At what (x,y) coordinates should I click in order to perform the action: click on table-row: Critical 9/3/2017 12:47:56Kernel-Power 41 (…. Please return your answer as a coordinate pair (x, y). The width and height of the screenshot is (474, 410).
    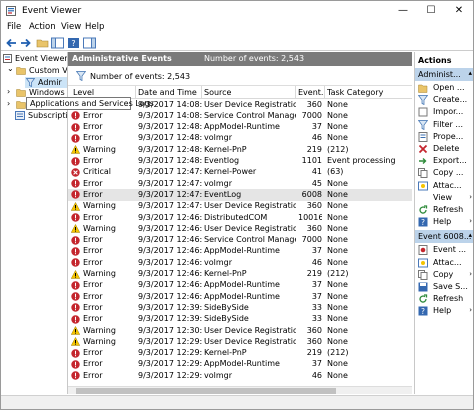
    Looking at the image, I should click on (240, 172).